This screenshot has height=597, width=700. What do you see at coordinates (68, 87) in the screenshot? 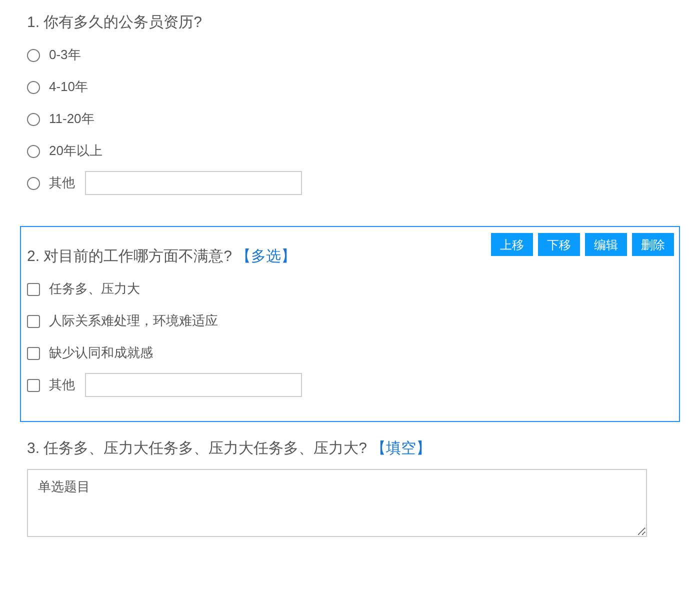
I see `option-label: 4-10年` at bounding box center [68, 87].